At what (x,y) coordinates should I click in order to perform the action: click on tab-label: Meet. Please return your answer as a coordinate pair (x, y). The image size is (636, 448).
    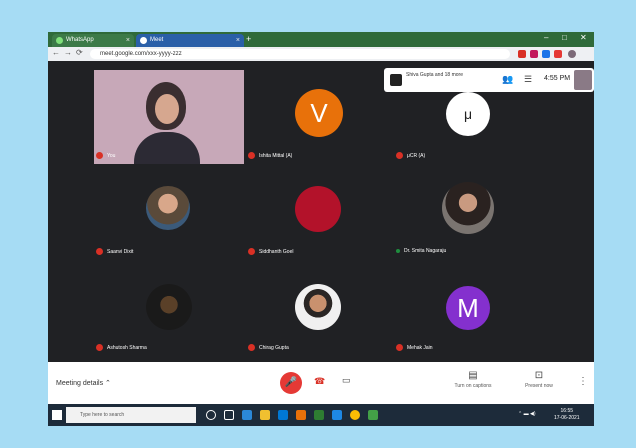
    Looking at the image, I should click on (157, 40).